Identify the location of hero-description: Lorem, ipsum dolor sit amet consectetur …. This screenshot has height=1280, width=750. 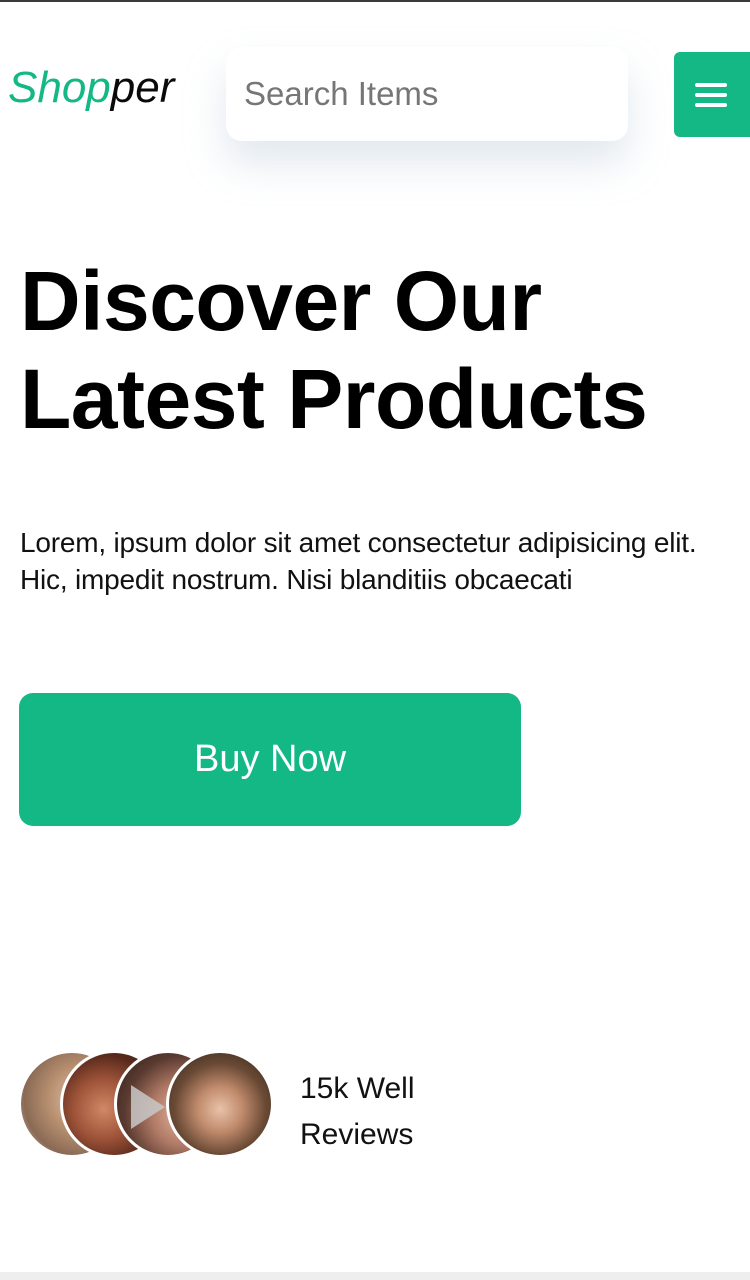
(358, 561).